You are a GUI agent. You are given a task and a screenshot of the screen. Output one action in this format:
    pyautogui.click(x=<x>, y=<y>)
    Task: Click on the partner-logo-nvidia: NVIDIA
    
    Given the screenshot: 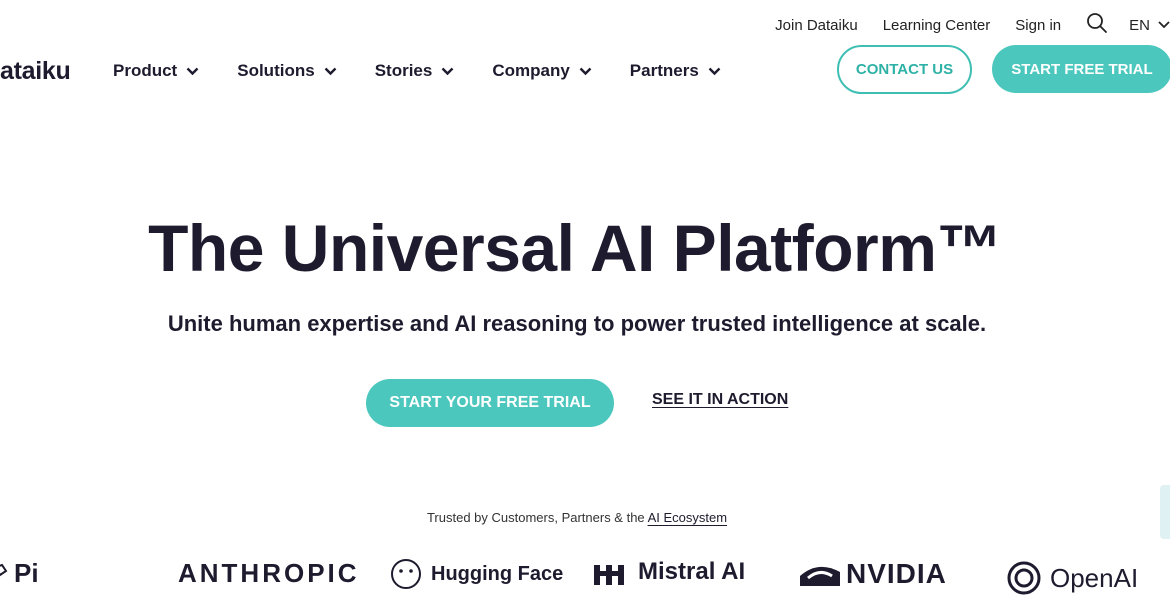 What is the action you would take?
    pyautogui.click(x=872, y=574)
    